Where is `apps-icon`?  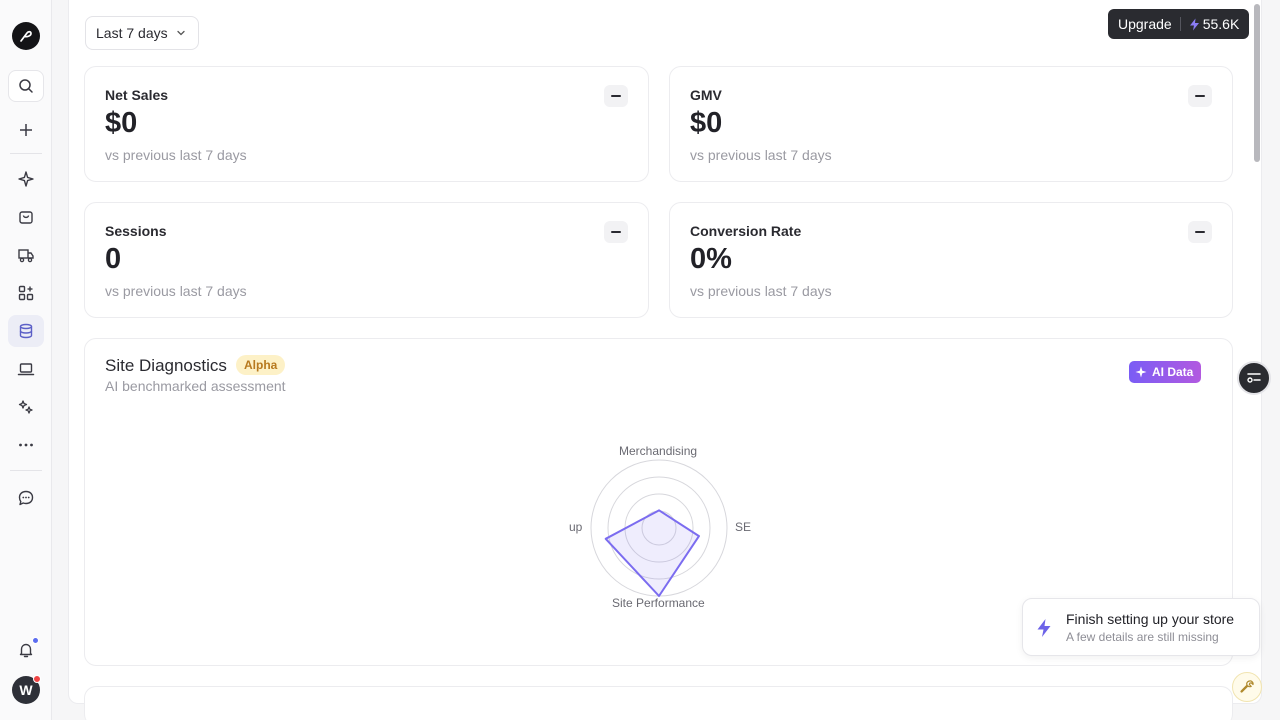 apps-icon is located at coordinates (26, 293).